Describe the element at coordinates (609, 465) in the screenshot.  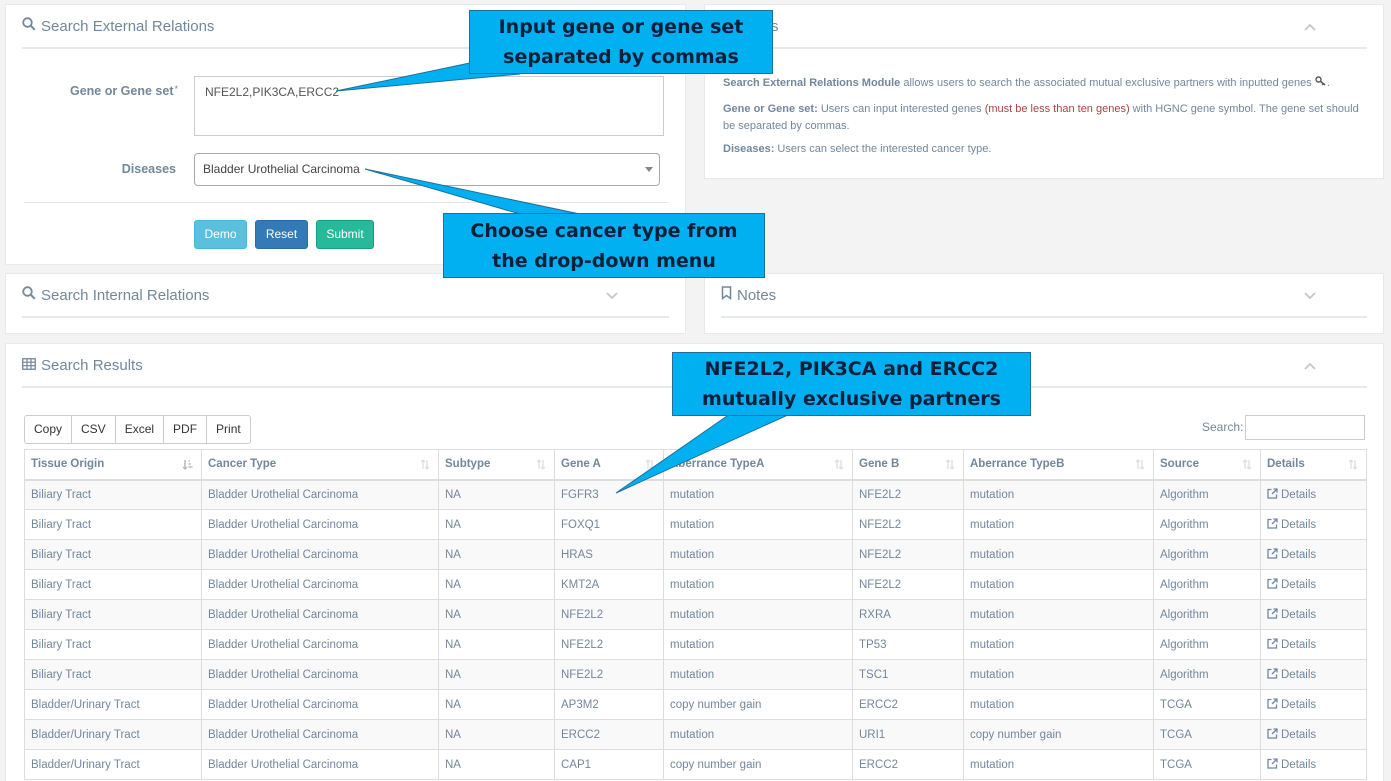
I see `column-header-gene-a: Gene A` at that location.